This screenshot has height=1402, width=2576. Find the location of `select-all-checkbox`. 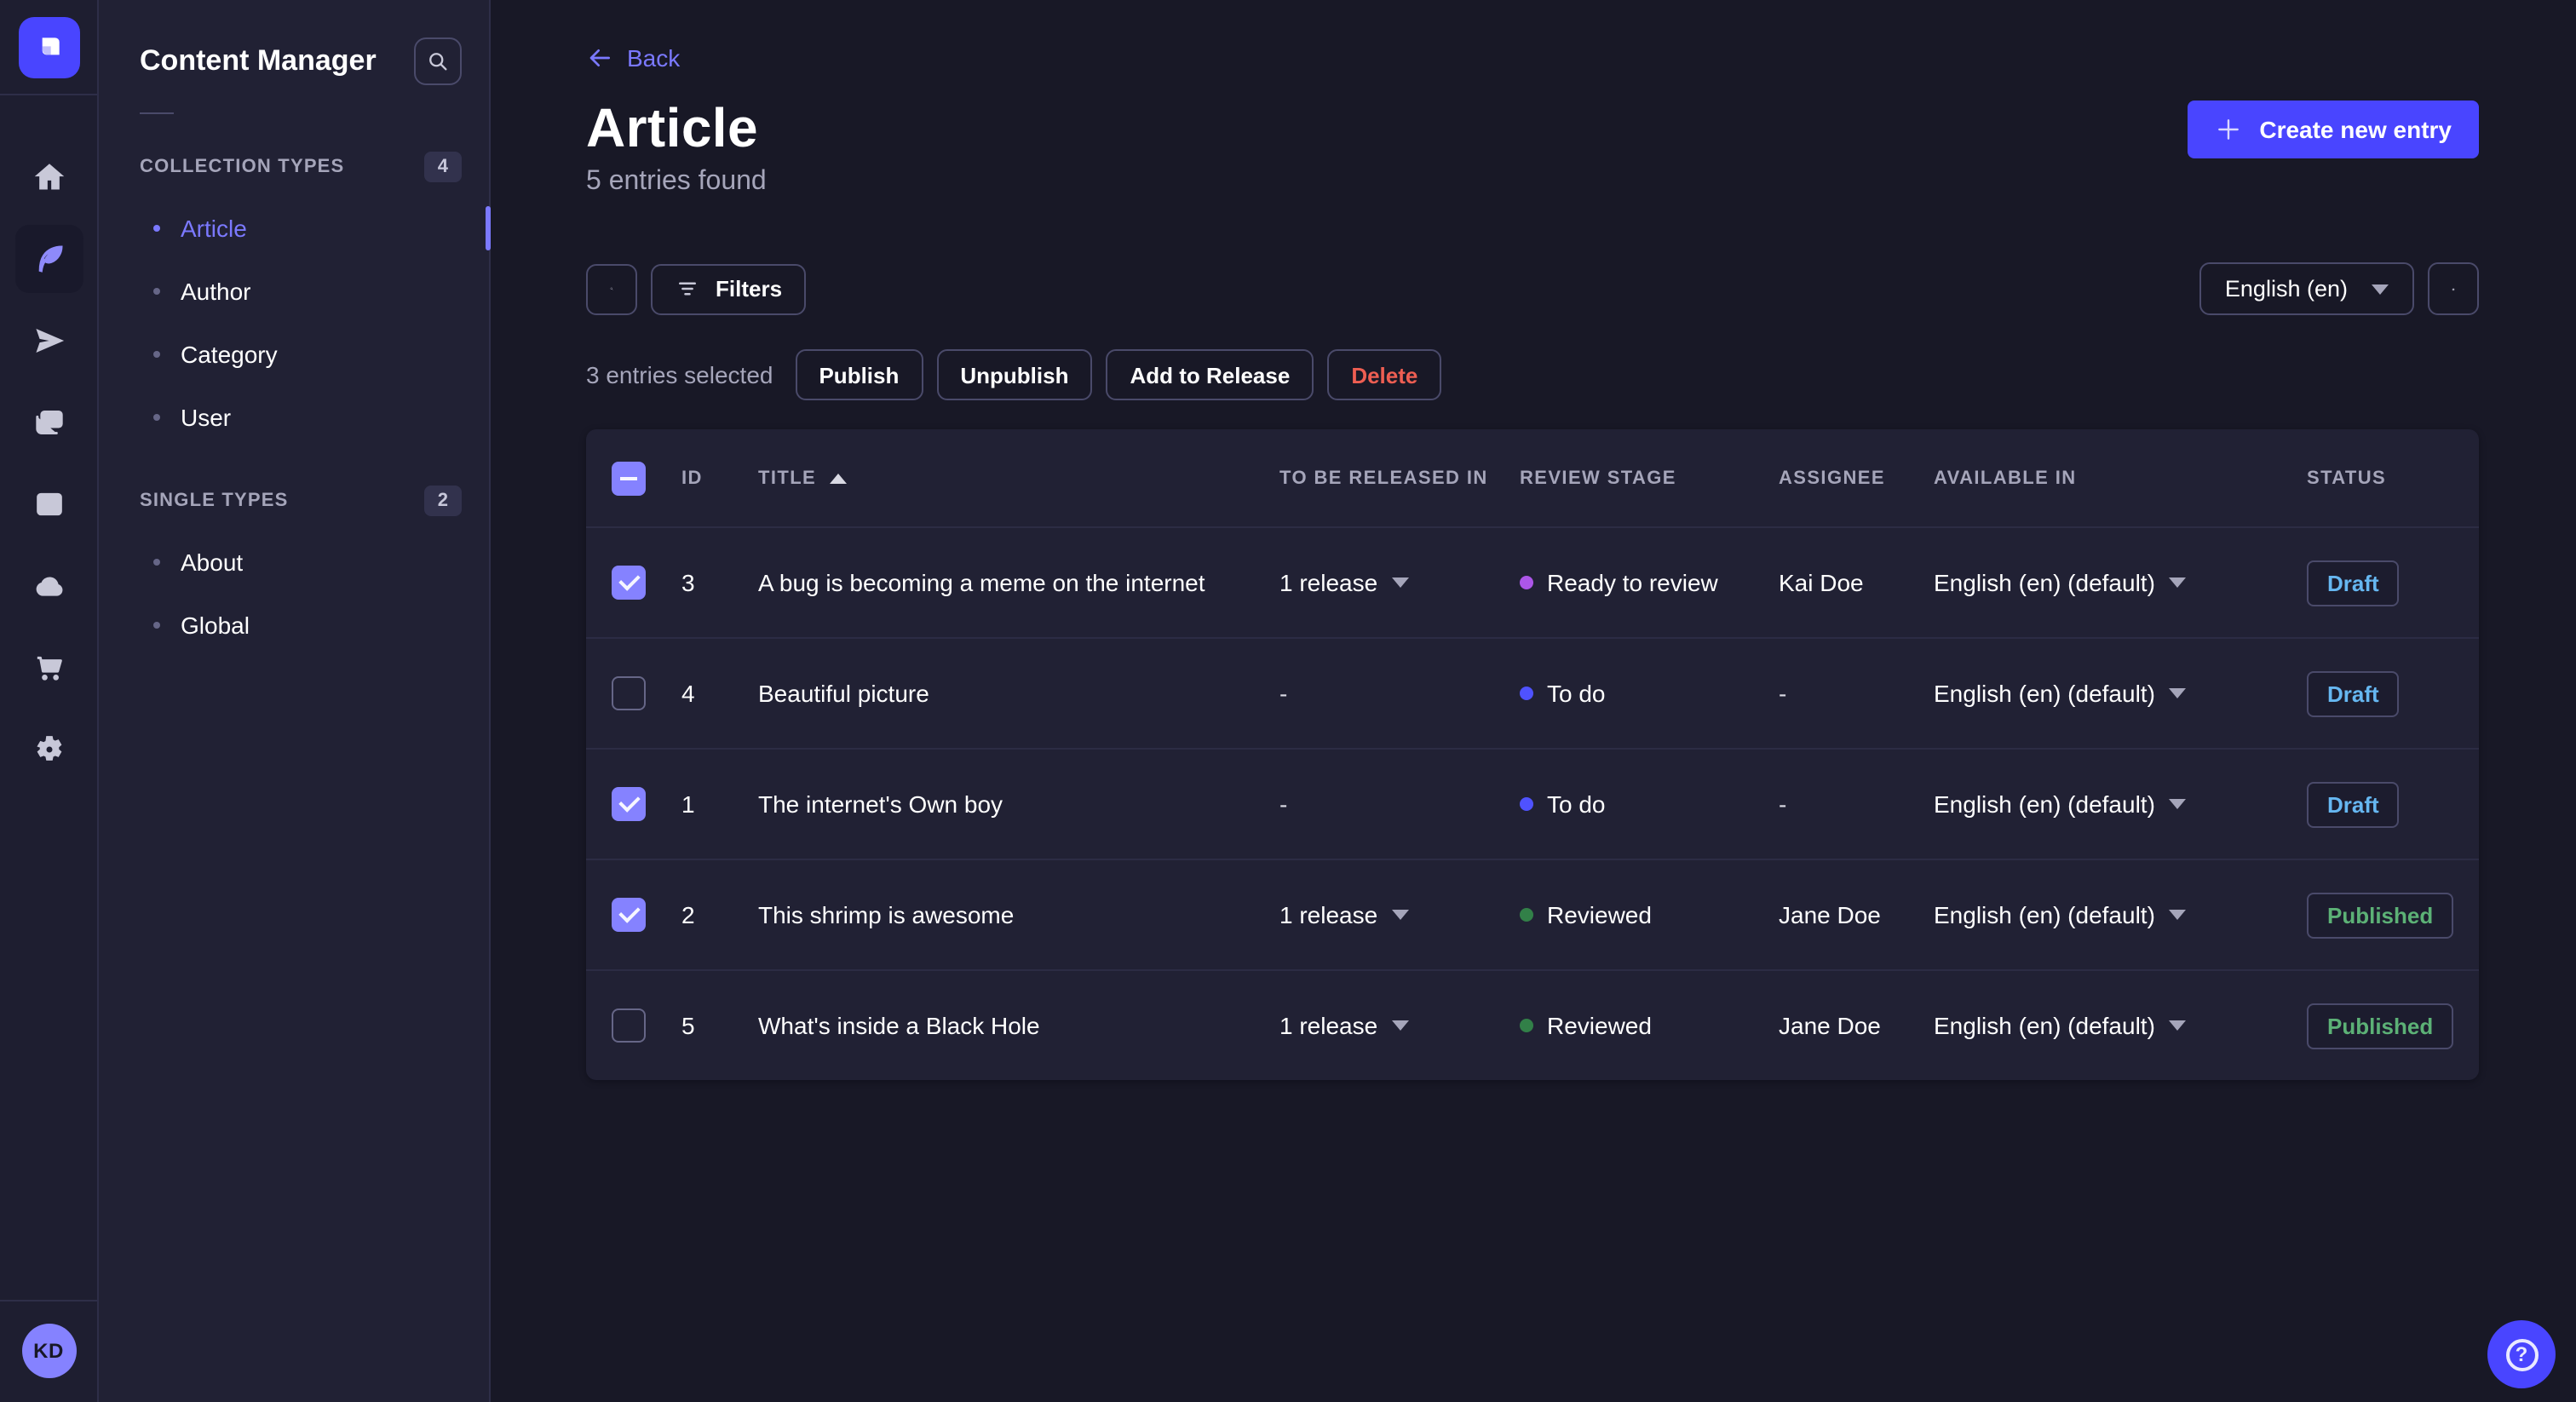

select-all-checkbox is located at coordinates (629, 478).